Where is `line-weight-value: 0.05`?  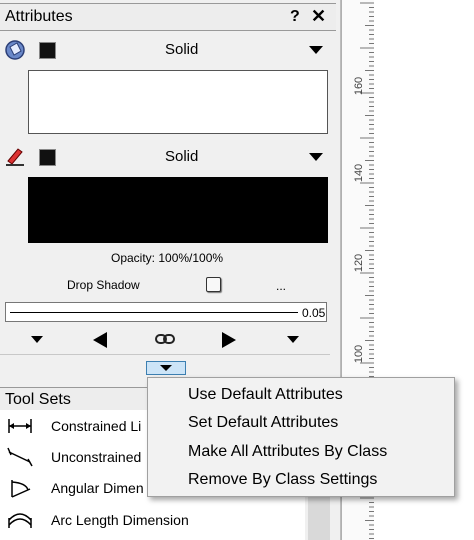 line-weight-value: 0.05 is located at coordinates (314, 313).